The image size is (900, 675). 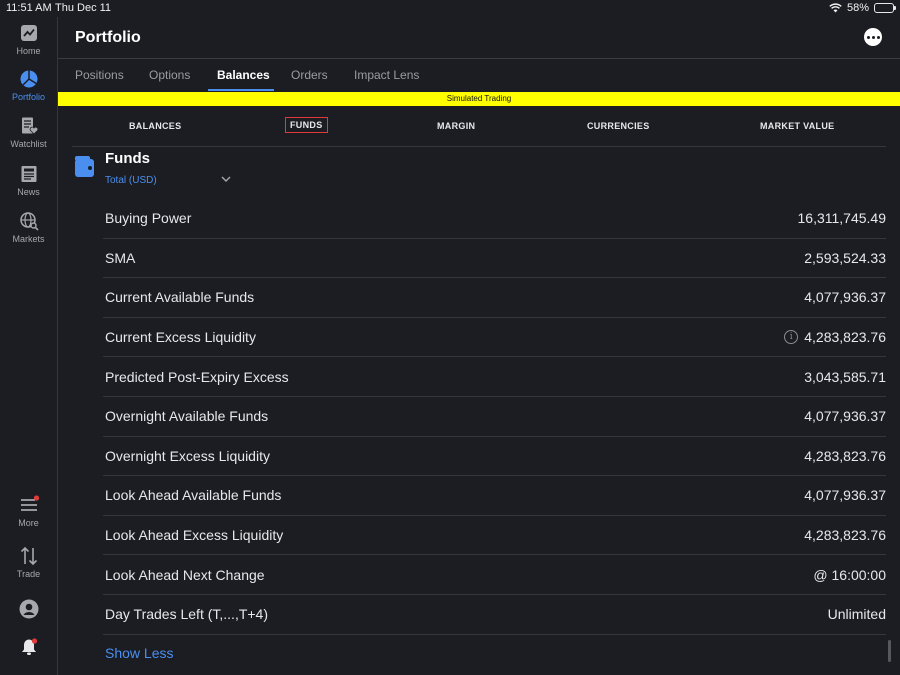 What do you see at coordinates (494, 259) in the screenshot?
I see `table-row: SMA 2,593,524.33` at bounding box center [494, 259].